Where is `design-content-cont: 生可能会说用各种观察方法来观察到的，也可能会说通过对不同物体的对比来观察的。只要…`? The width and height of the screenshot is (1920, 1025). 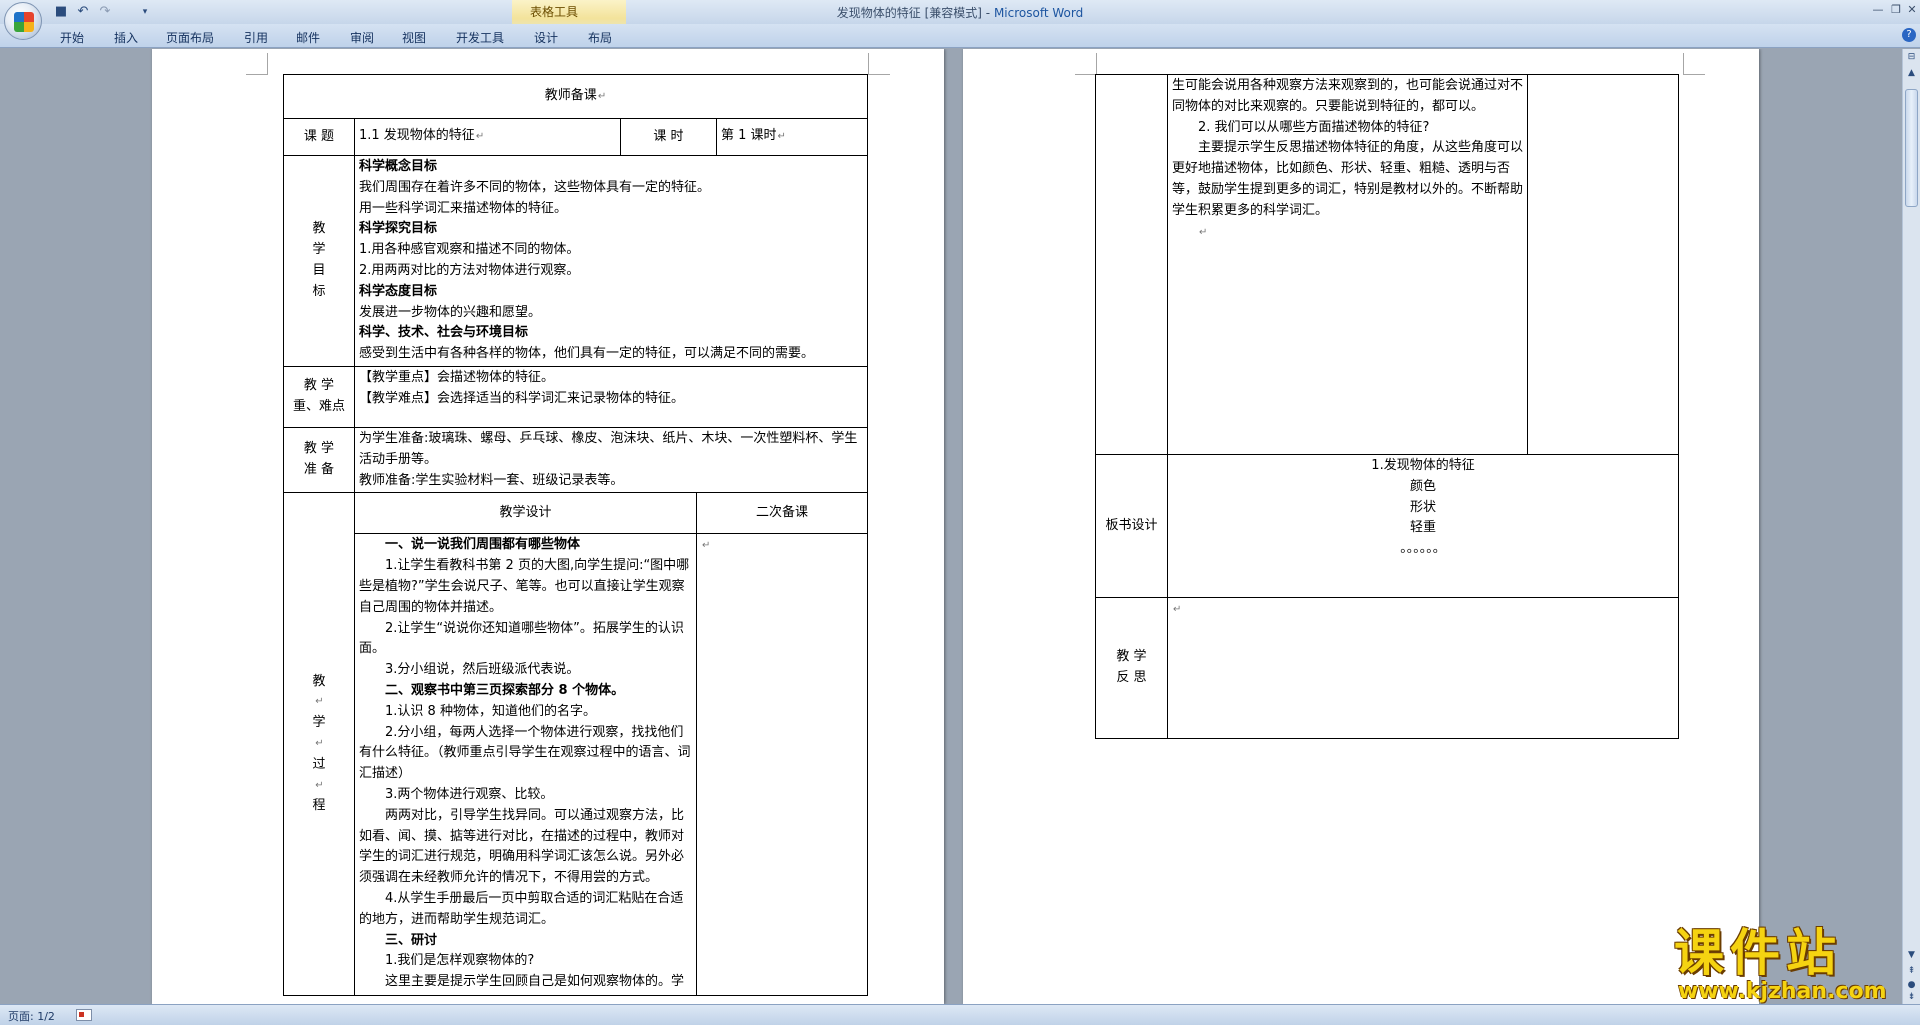 design-content-cont: 生可能会说用各种观察方法来观察到的，也可能会说通过对不同物体的对比来观察的。只要… is located at coordinates (1347, 264).